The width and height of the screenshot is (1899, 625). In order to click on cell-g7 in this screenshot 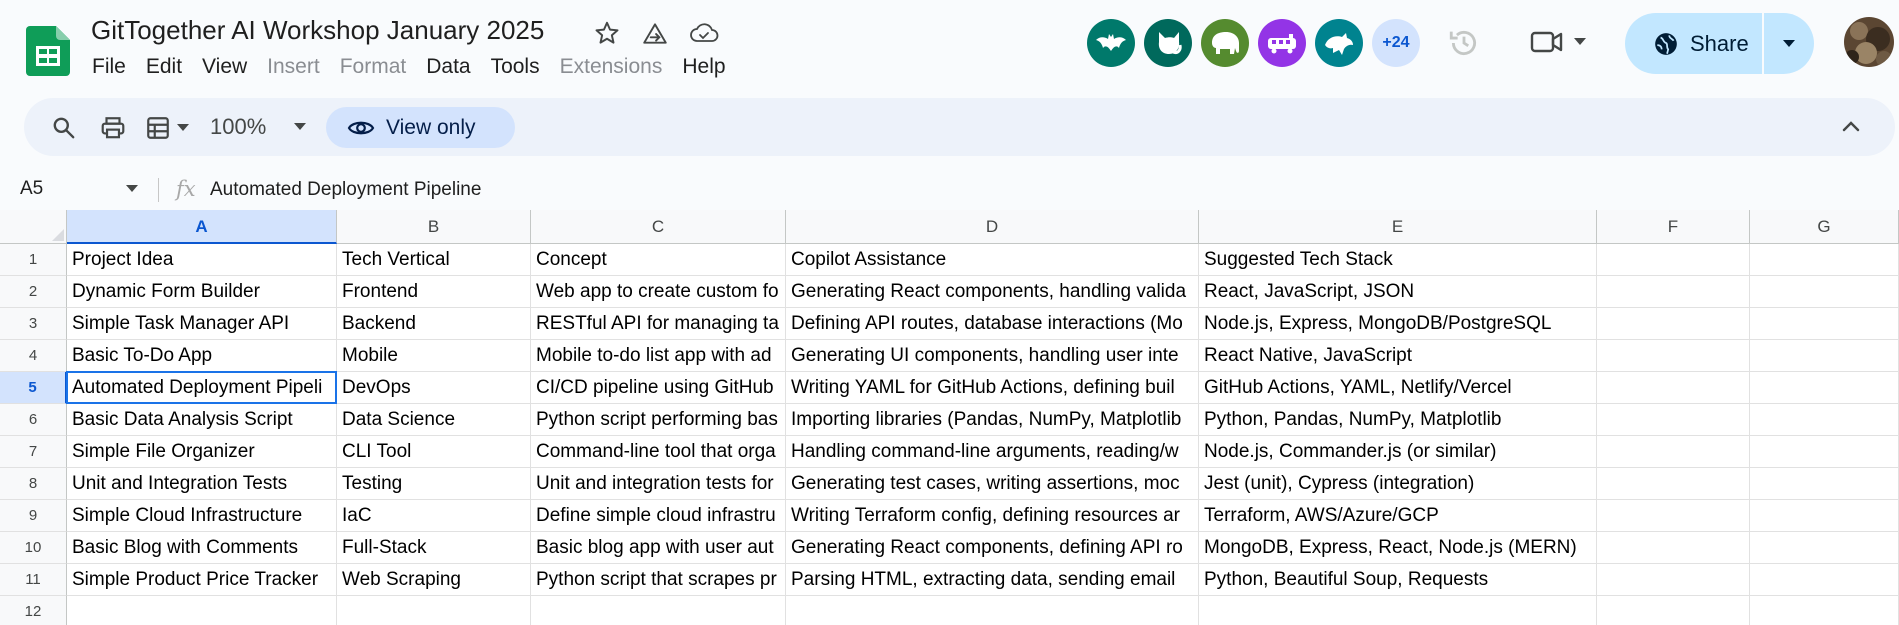, I will do `click(1824, 452)`.